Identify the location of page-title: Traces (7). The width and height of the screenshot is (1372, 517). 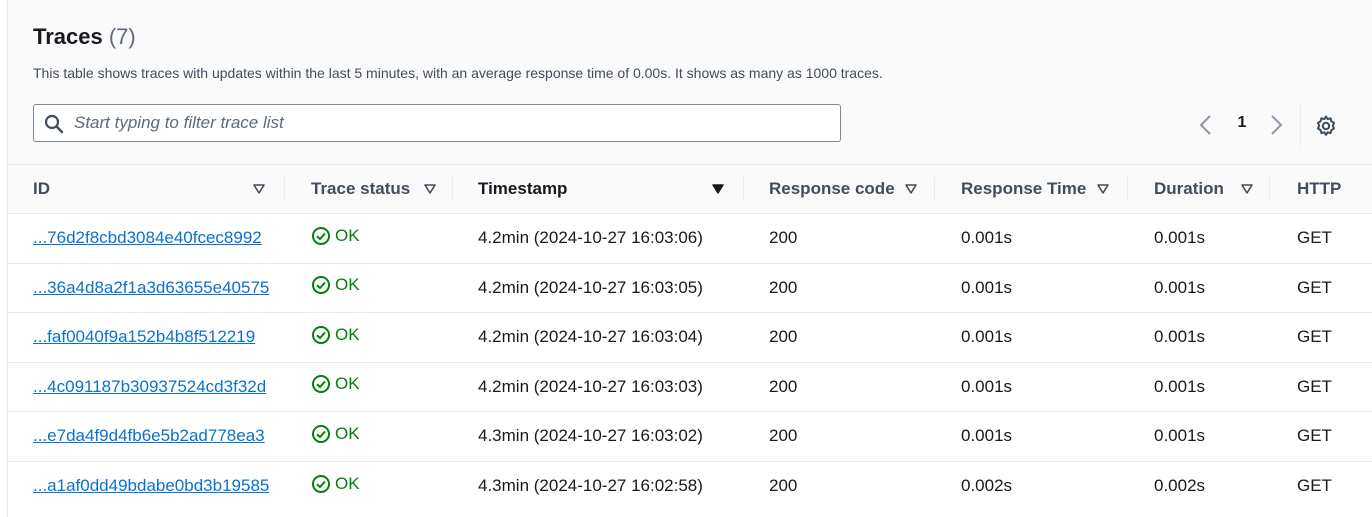
(84, 37).